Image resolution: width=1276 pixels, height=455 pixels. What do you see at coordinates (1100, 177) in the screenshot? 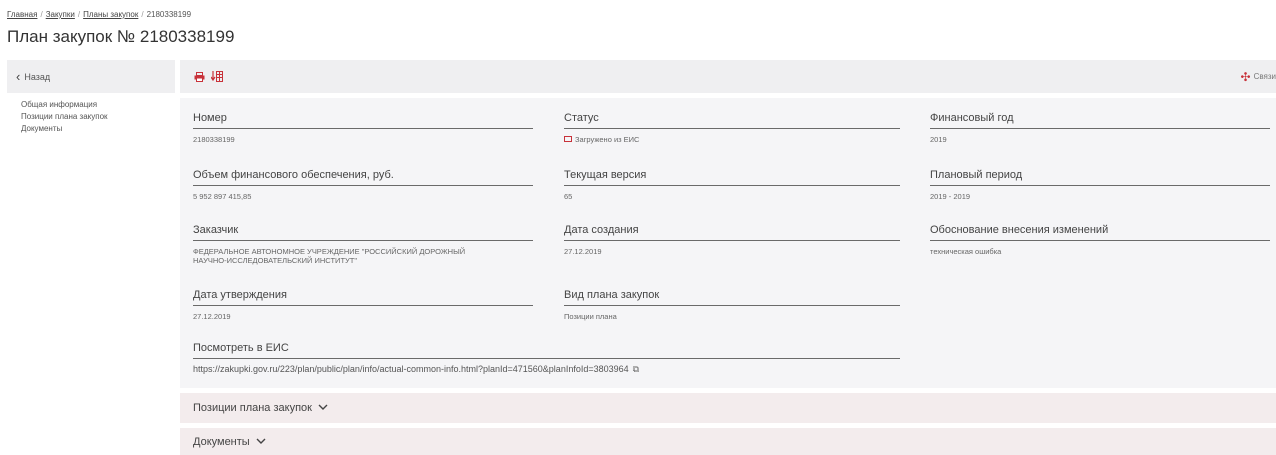
I see `field-label: Плановый период` at bounding box center [1100, 177].